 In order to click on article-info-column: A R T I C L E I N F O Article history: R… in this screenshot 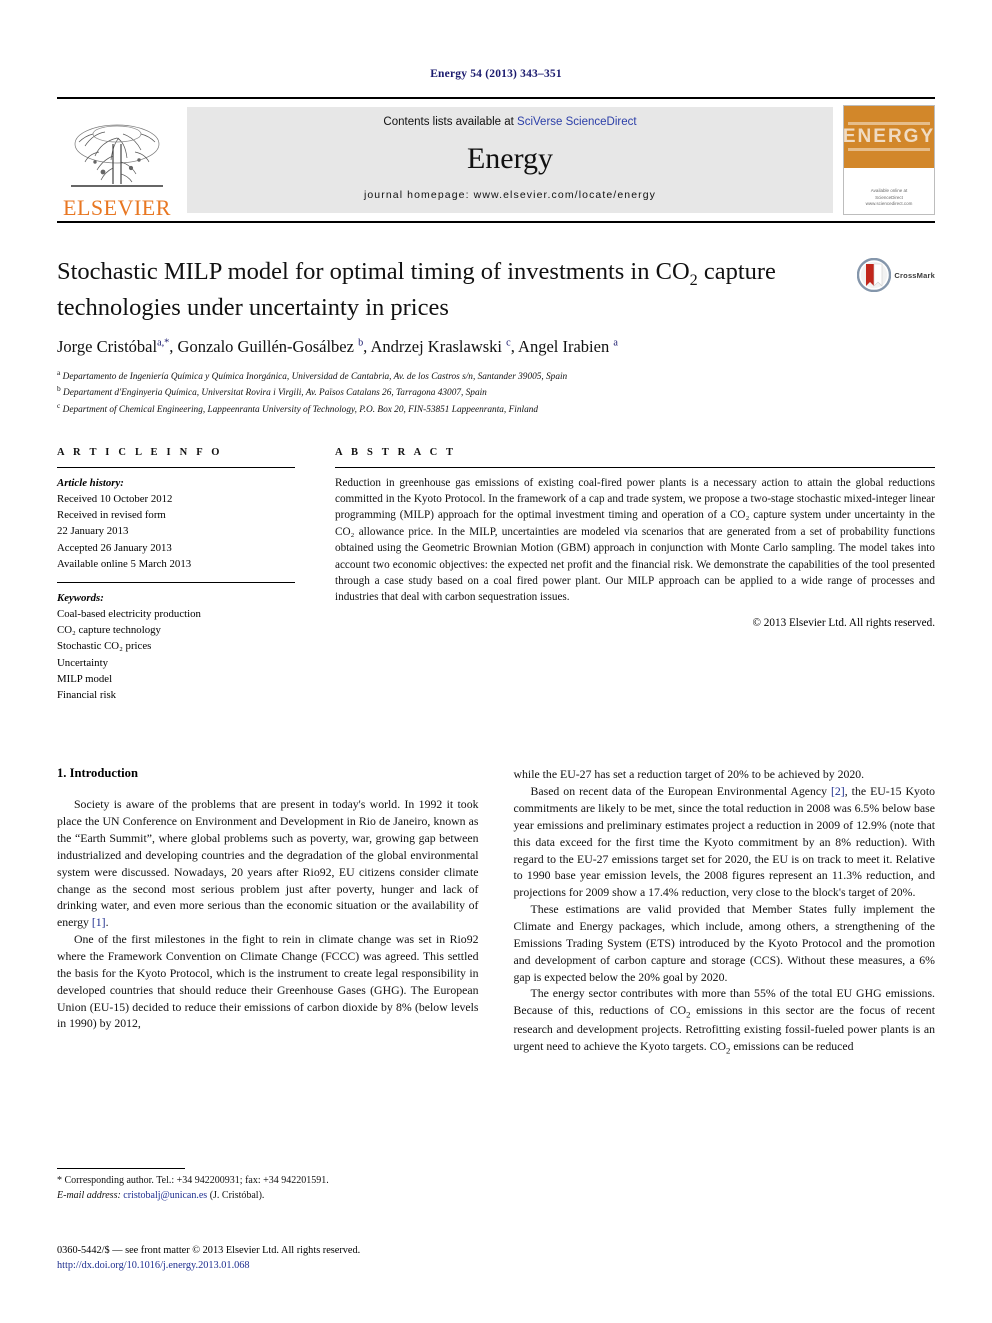, I will do `click(176, 575)`.